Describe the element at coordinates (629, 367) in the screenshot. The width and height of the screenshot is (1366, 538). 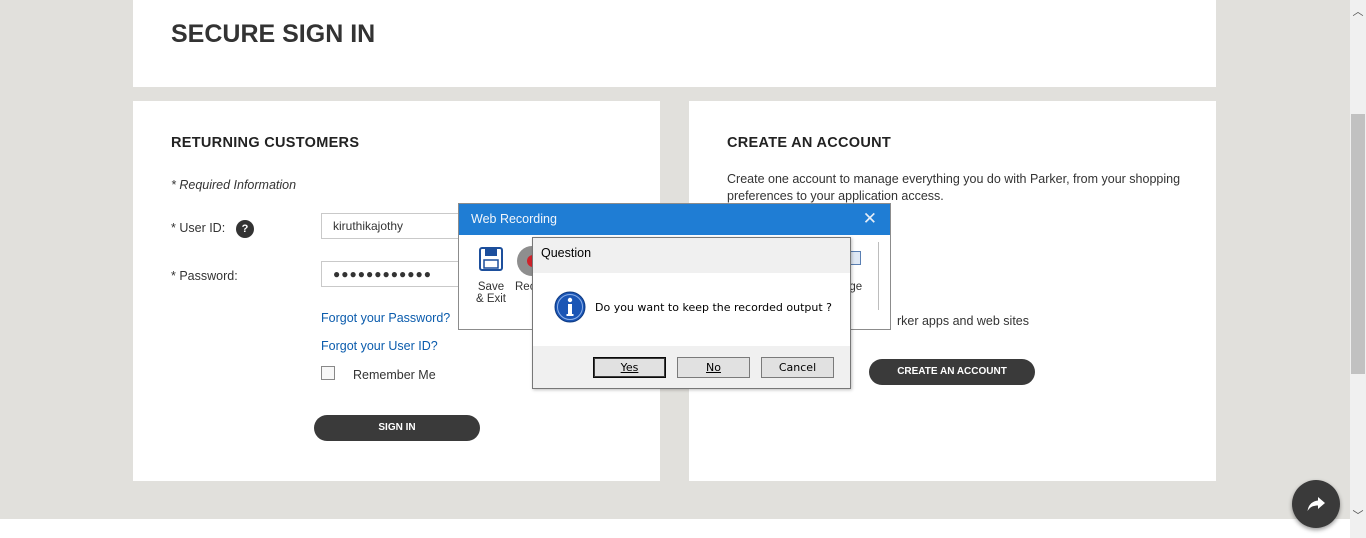
I see `yes-button: Yes` at that location.